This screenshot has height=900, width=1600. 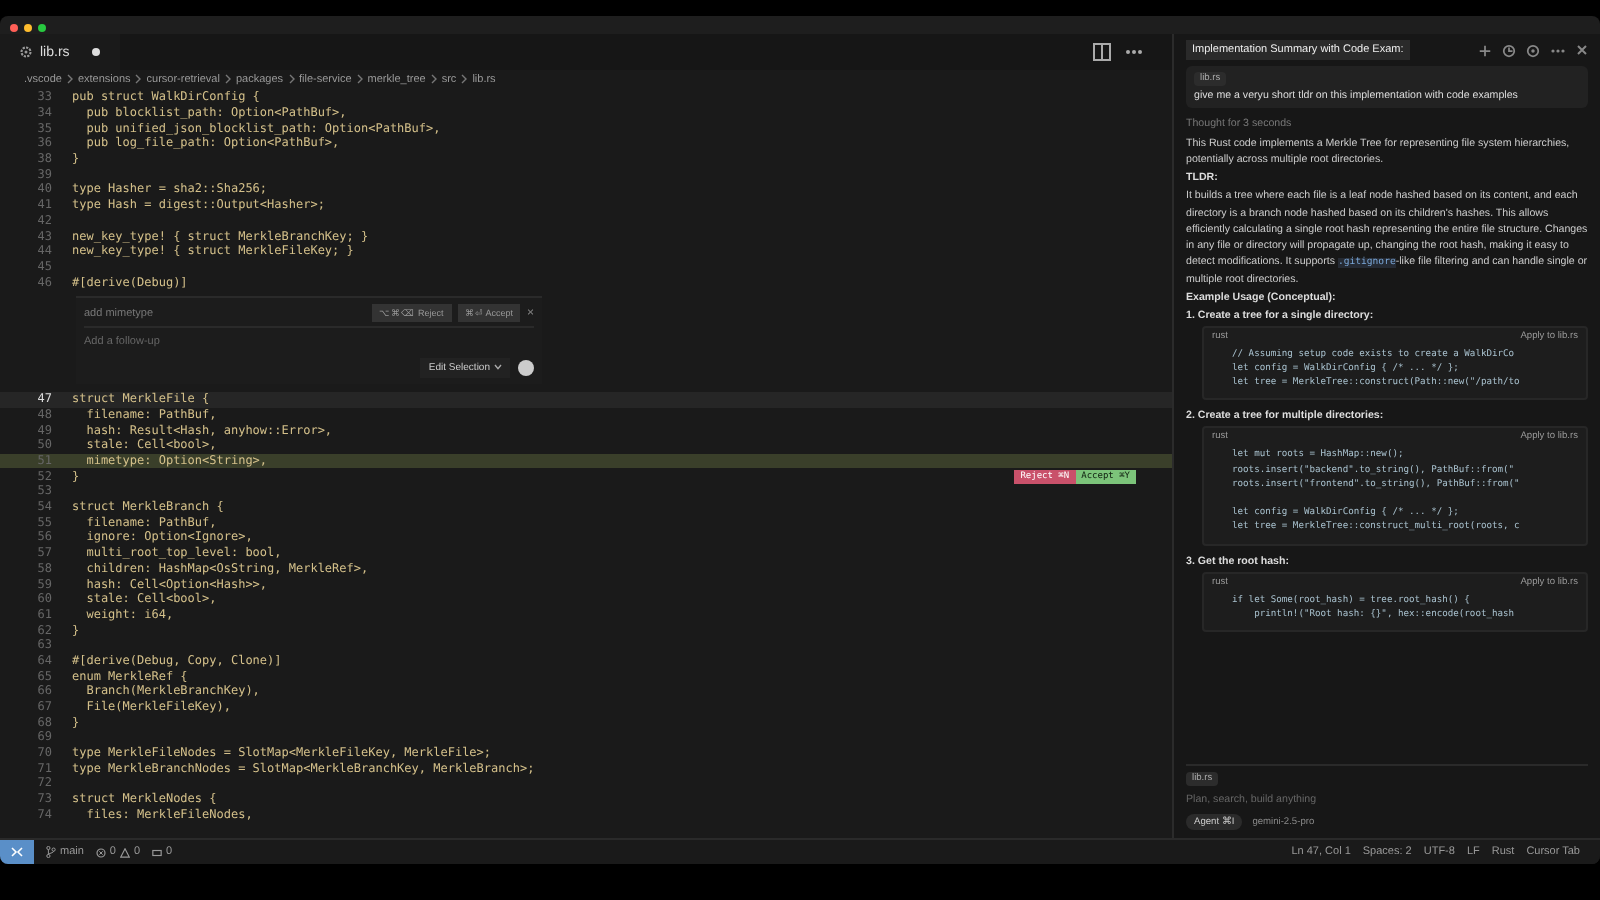 I want to click on split-editor-icon, so click(x=1102, y=52).